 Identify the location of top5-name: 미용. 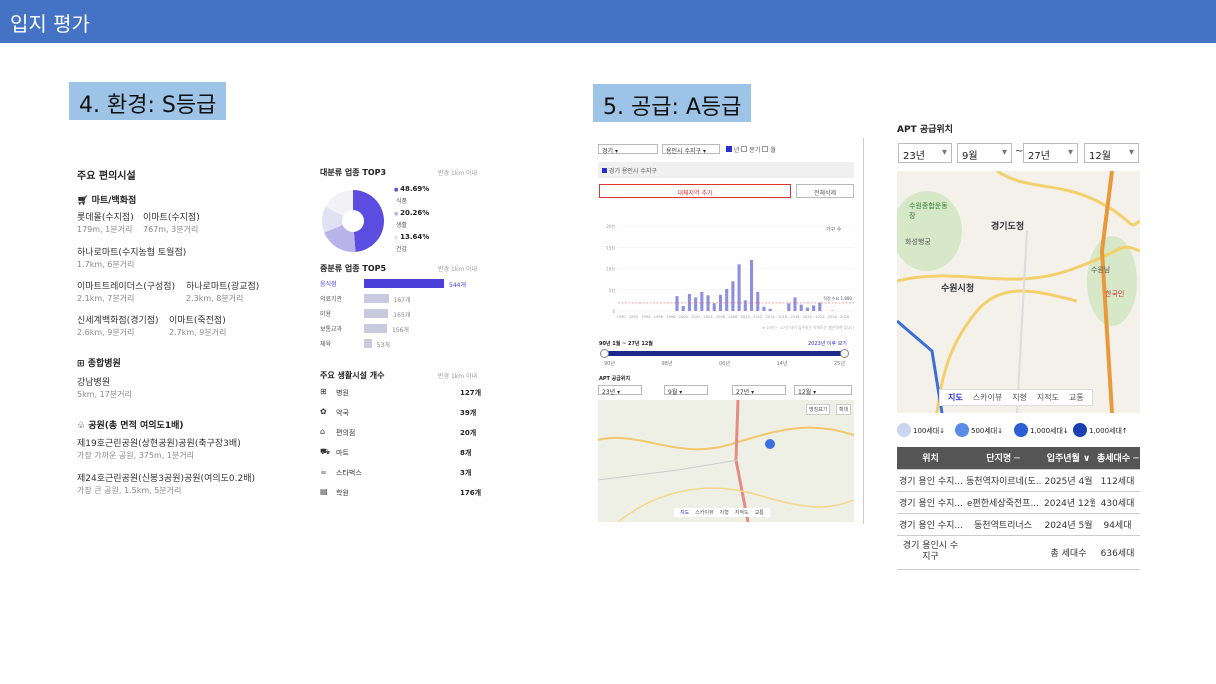
(326, 314).